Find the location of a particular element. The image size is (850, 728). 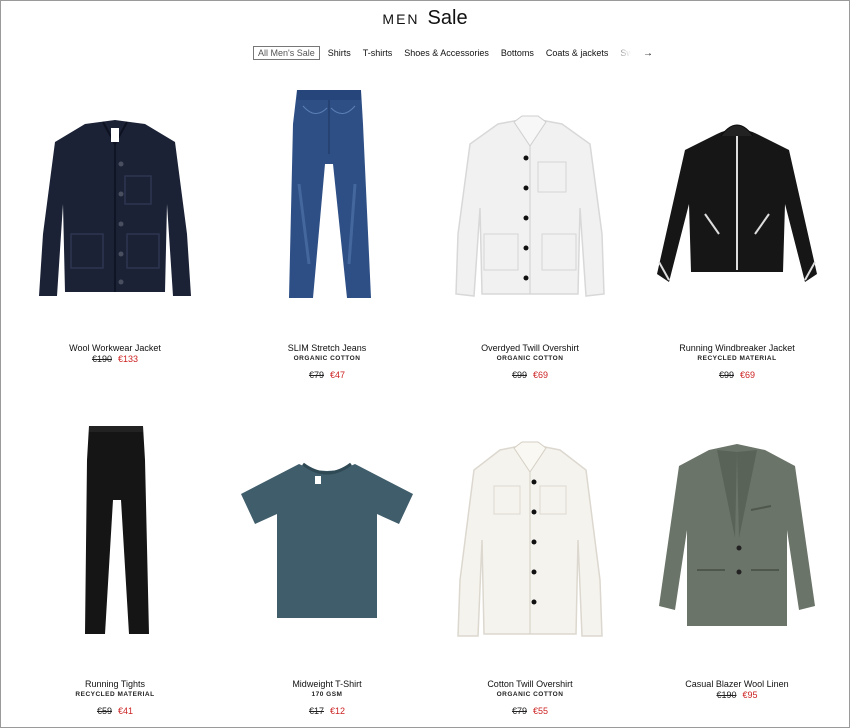

product-price: €190 €133 is located at coordinates (115, 359).